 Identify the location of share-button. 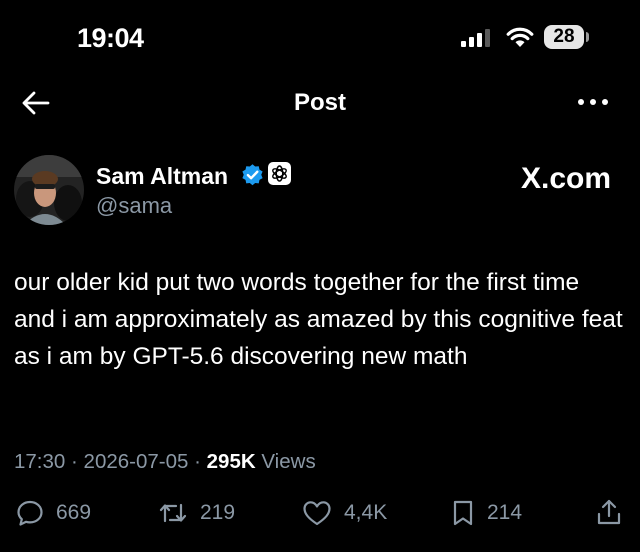
(609, 512).